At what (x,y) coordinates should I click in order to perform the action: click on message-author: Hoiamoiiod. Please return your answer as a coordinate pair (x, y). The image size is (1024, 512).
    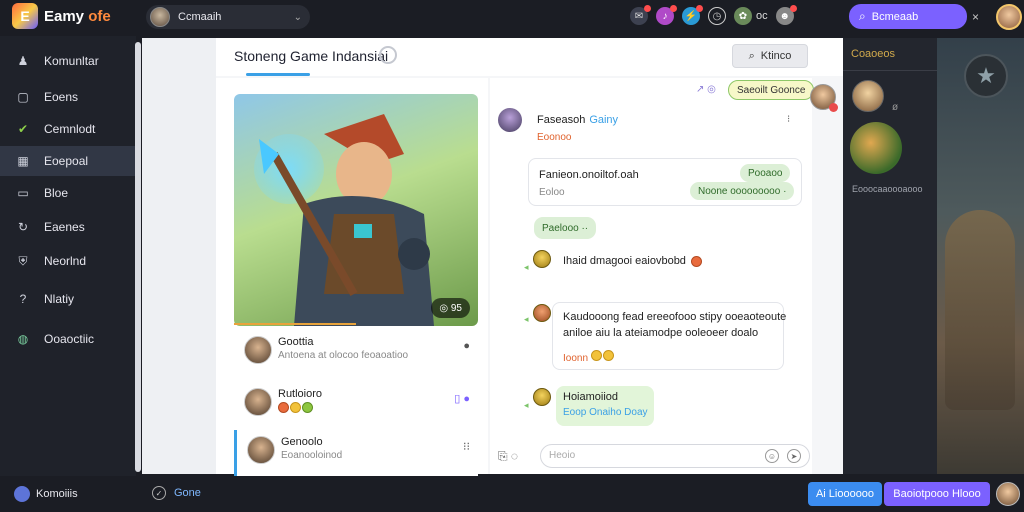
    Looking at the image, I should click on (591, 397).